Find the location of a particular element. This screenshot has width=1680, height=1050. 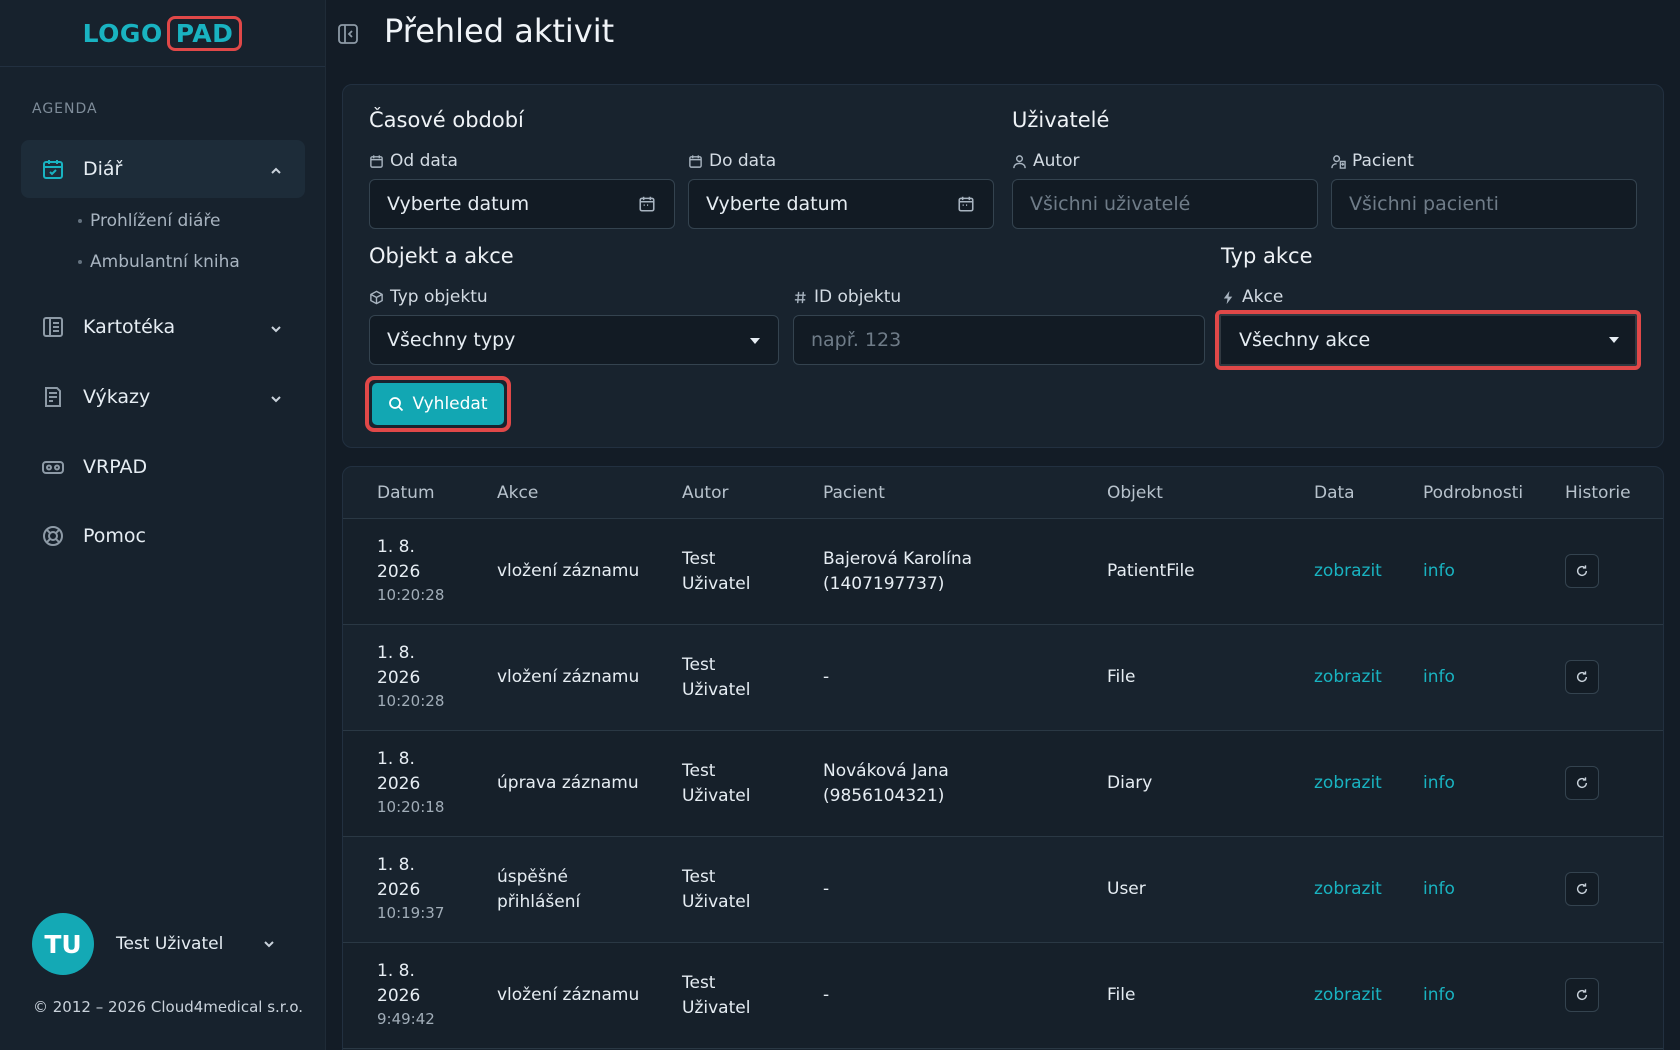

sidebar-item-diar: Diář is located at coordinates (163, 169).